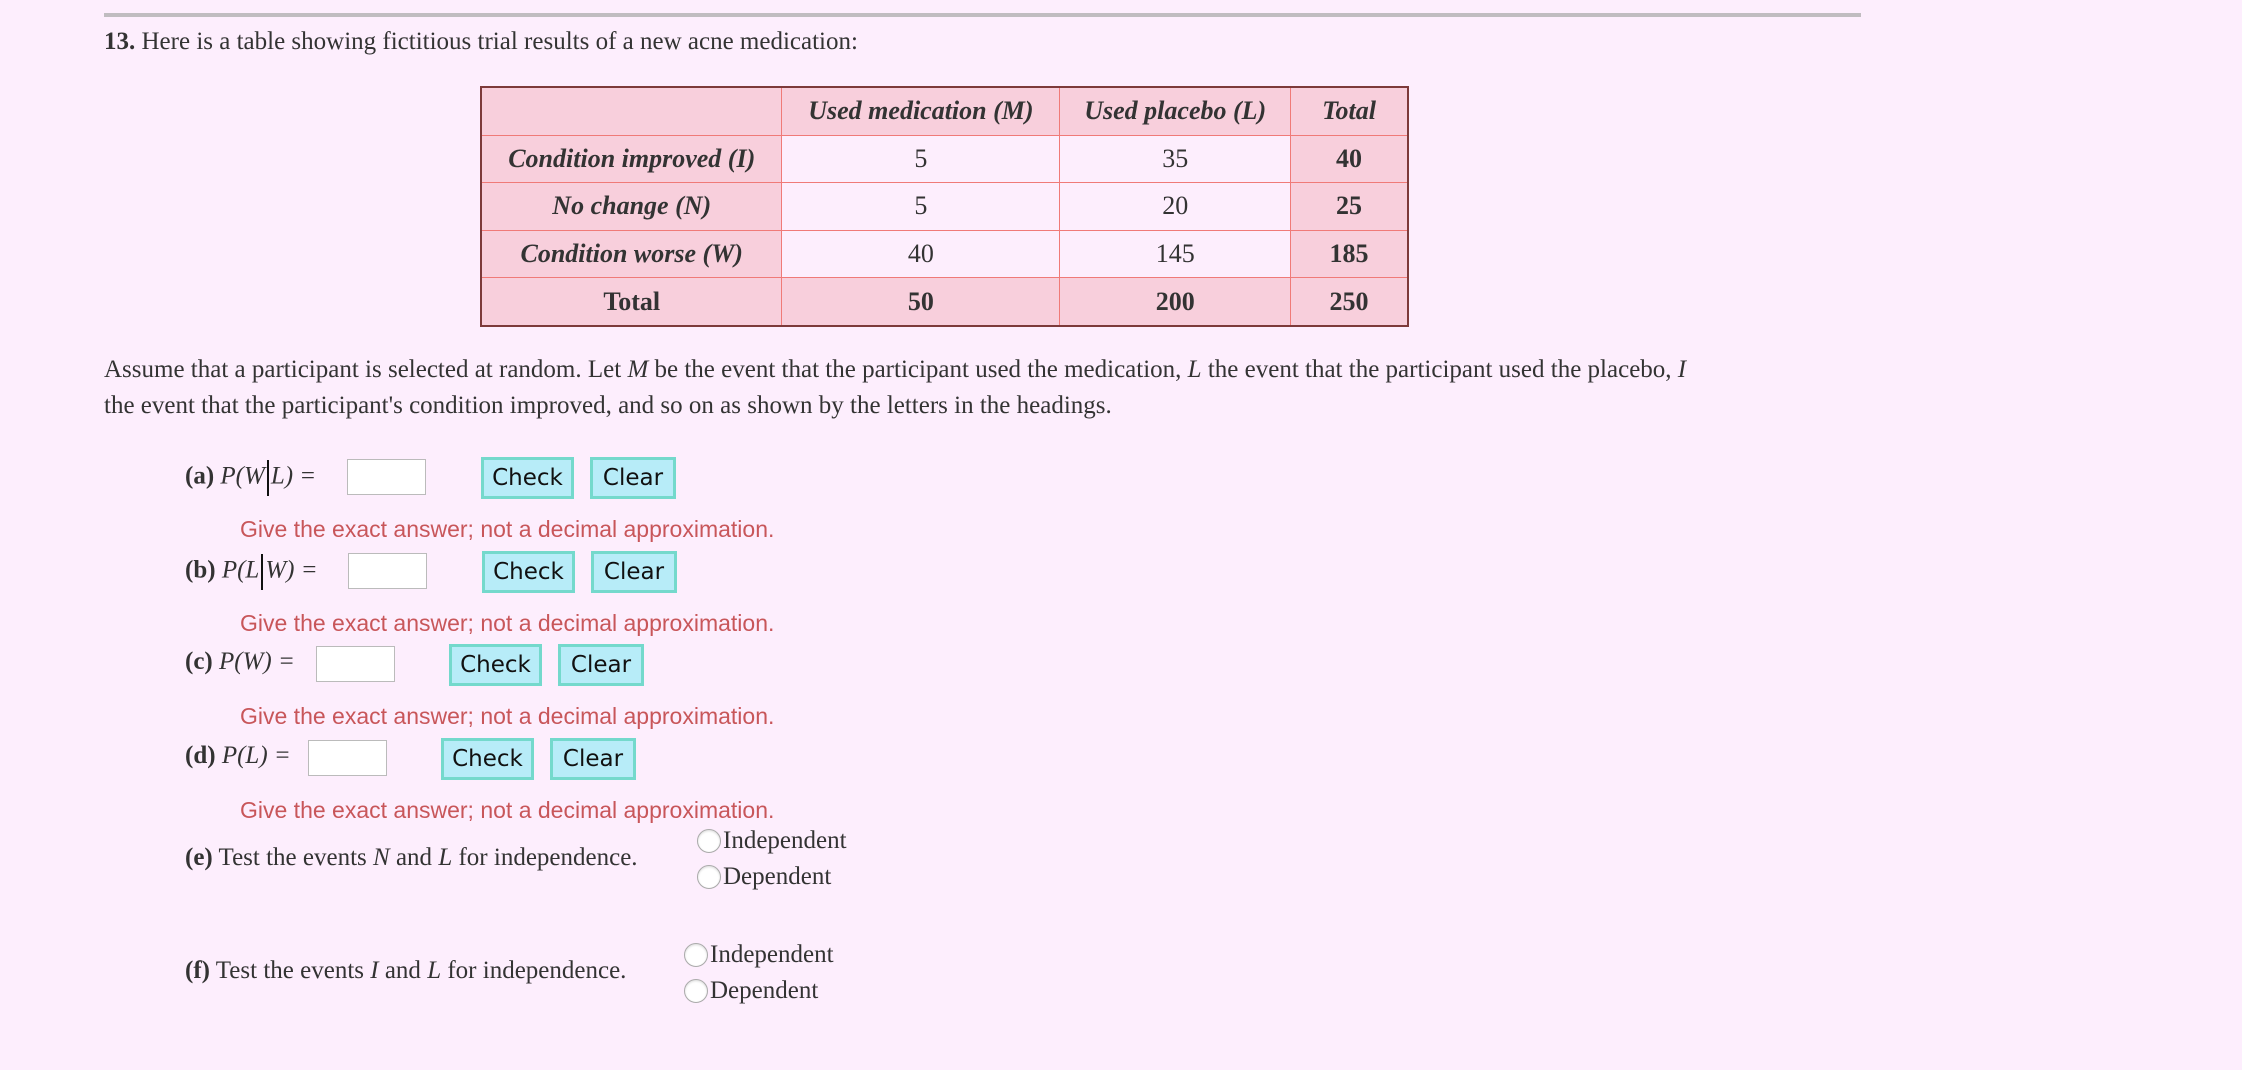 The height and width of the screenshot is (1070, 2242). I want to click on table-cell: 20, so click(1175, 206).